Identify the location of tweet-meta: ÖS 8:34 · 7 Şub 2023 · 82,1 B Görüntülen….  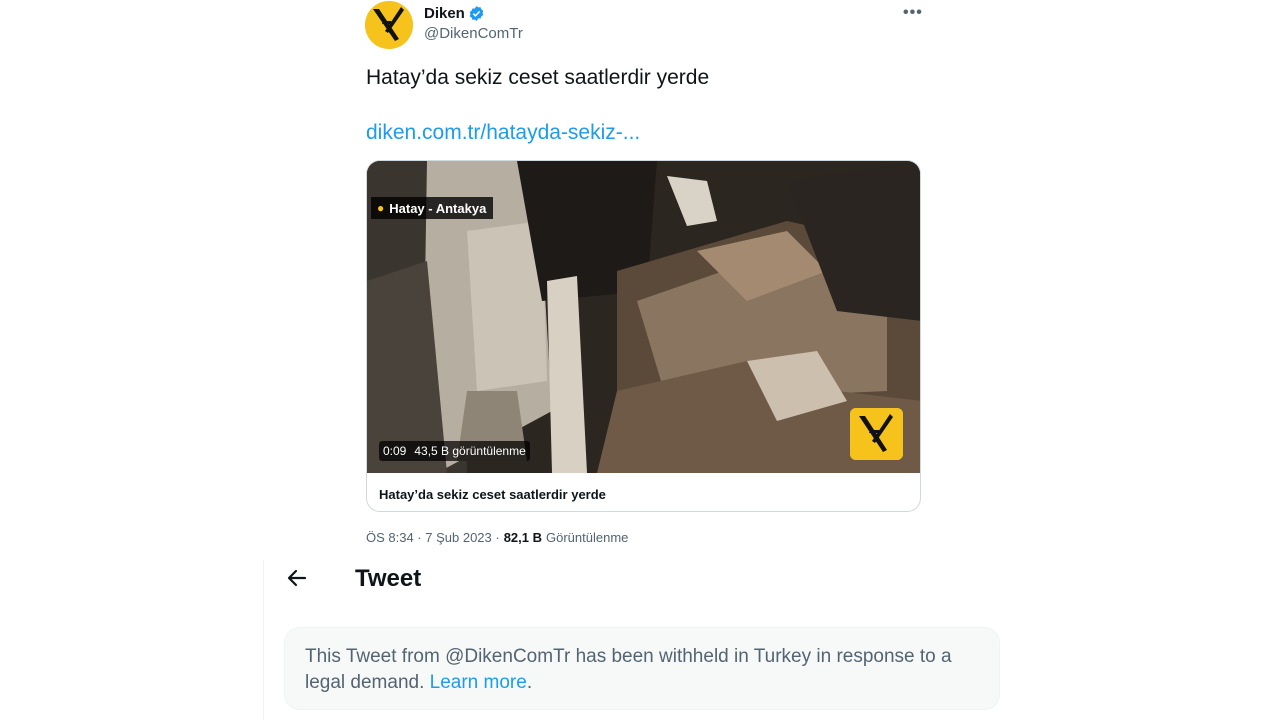
(497, 537).